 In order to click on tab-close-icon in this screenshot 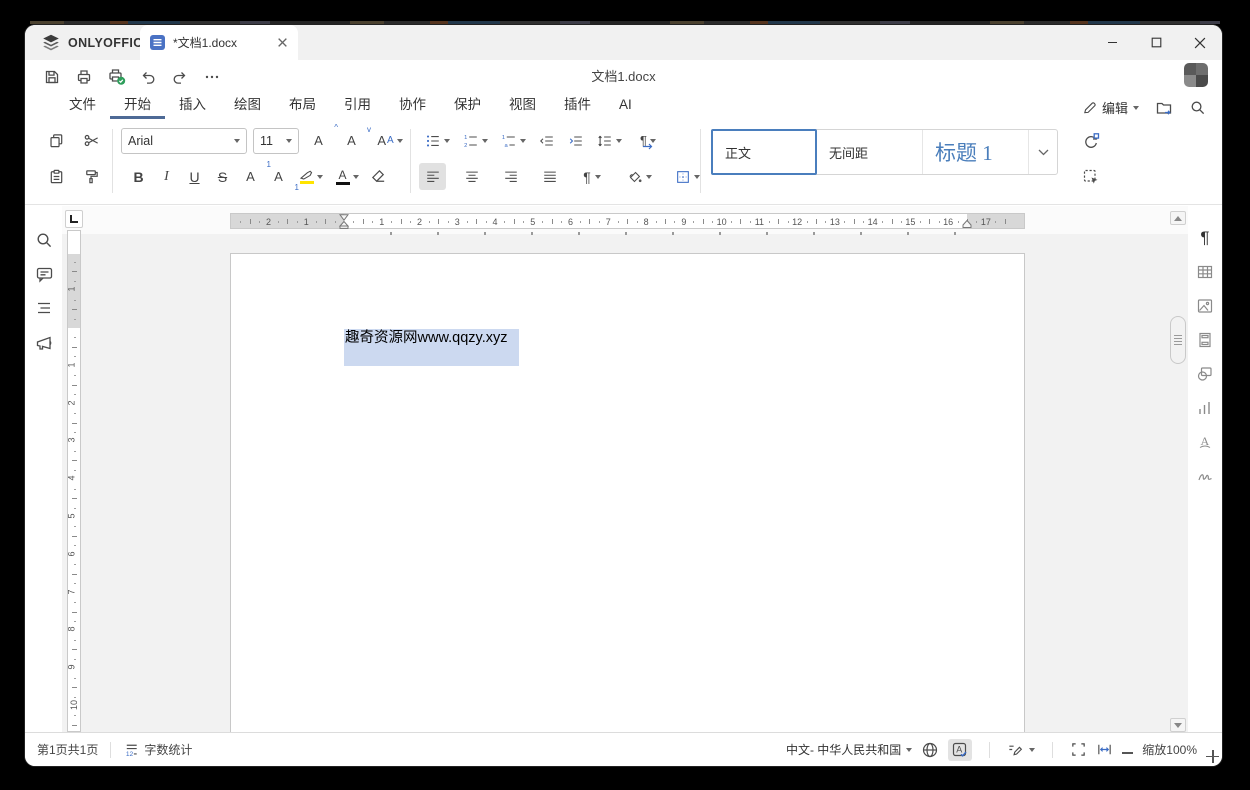, I will do `click(282, 42)`.